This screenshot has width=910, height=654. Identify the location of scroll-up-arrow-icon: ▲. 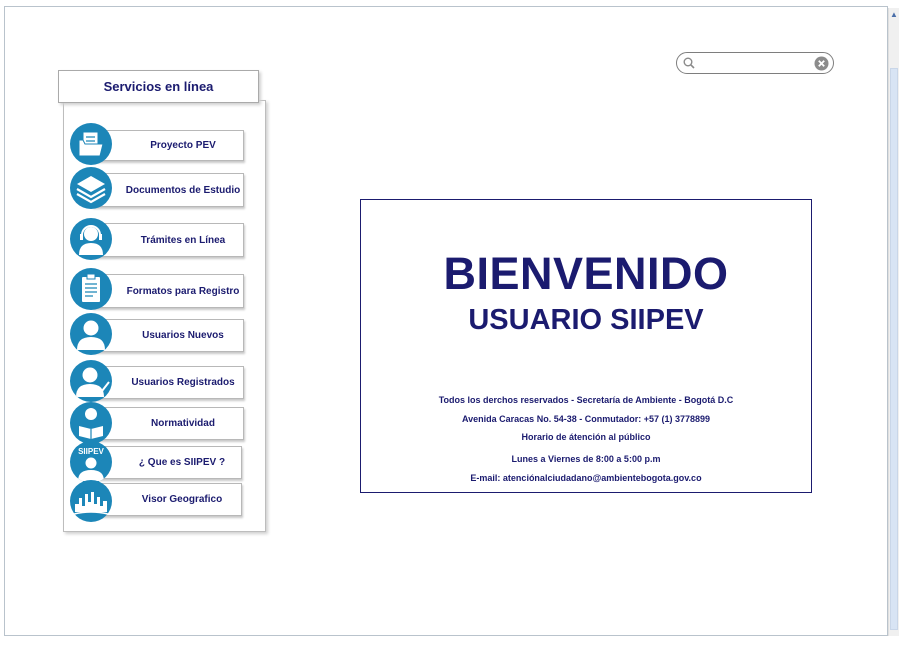
(894, 15).